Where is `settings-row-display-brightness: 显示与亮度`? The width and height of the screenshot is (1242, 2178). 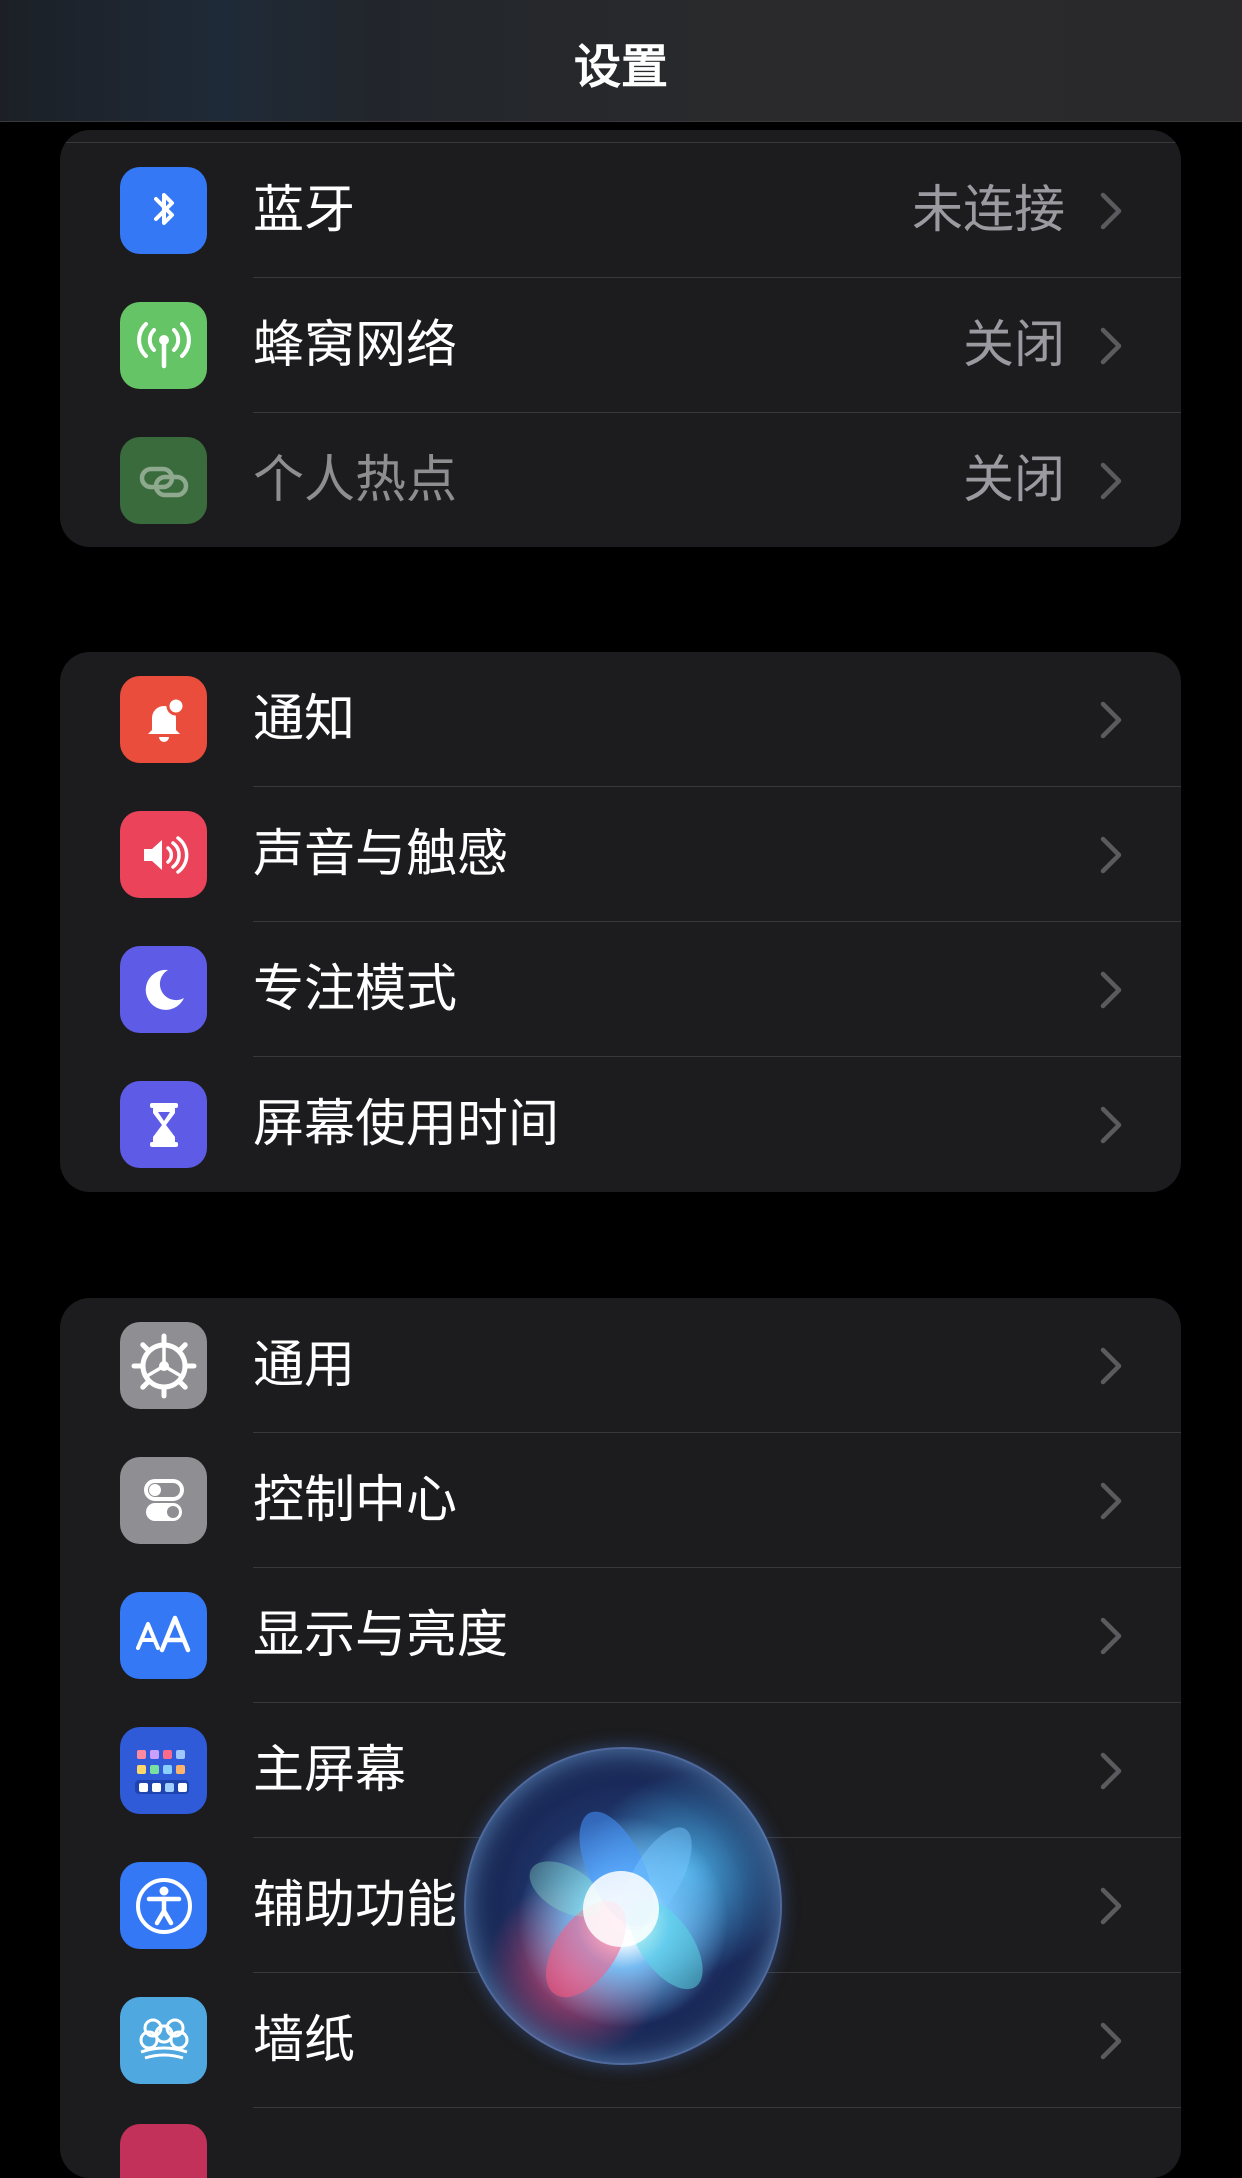 settings-row-display-brightness: 显示与亮度 is located at coordinates (620, 1635).